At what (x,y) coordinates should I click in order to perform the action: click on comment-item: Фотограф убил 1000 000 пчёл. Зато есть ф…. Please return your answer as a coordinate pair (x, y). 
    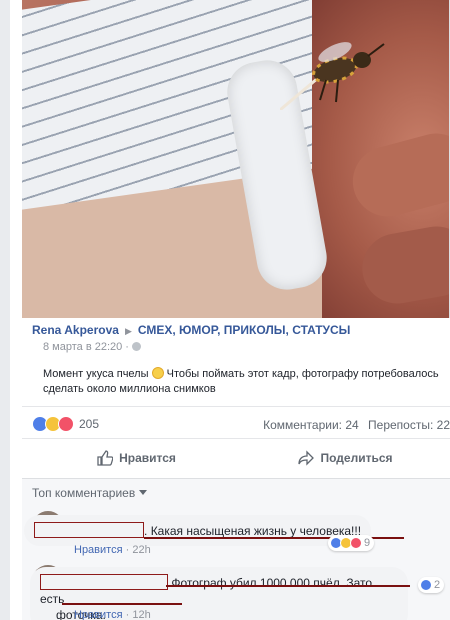
    Looking at the image, I should click on (237, 592).